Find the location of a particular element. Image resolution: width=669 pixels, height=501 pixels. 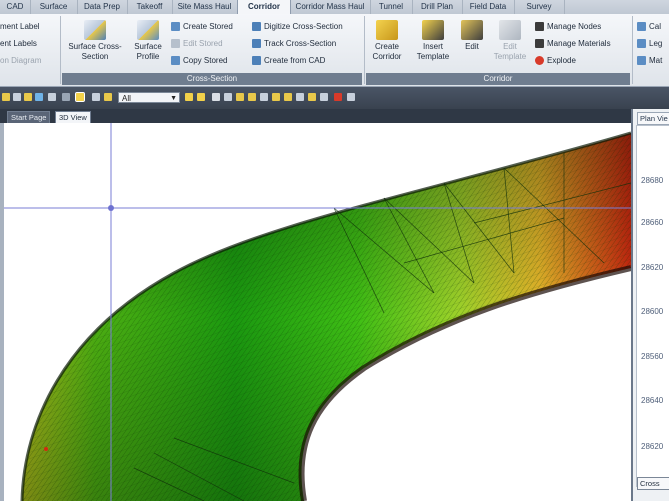

group-label-corridor: Corridor is located at coordinates (498, 79).